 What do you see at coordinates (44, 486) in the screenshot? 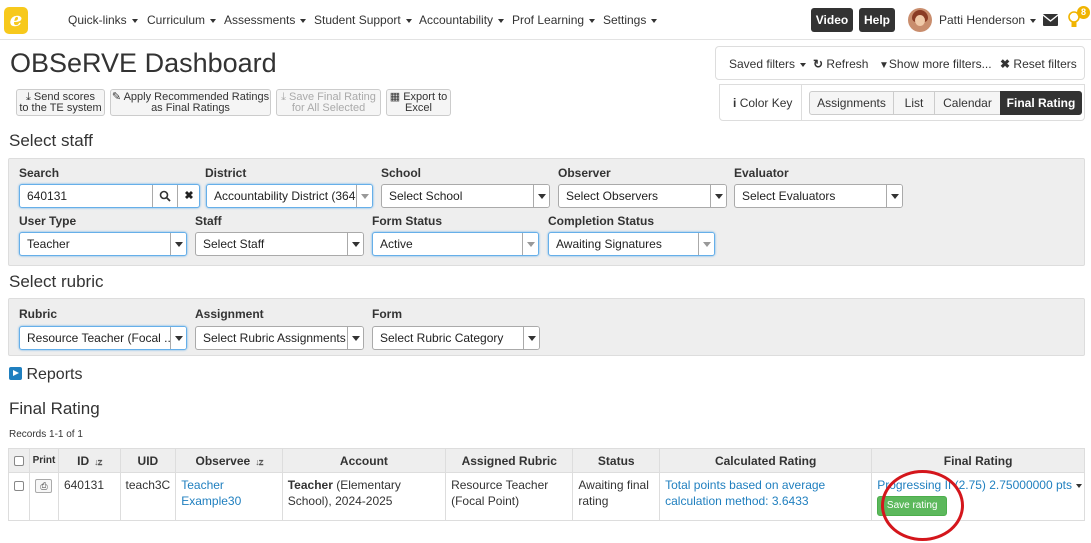
I see `print-icon: ⎙` at bounding box center [44, 486].